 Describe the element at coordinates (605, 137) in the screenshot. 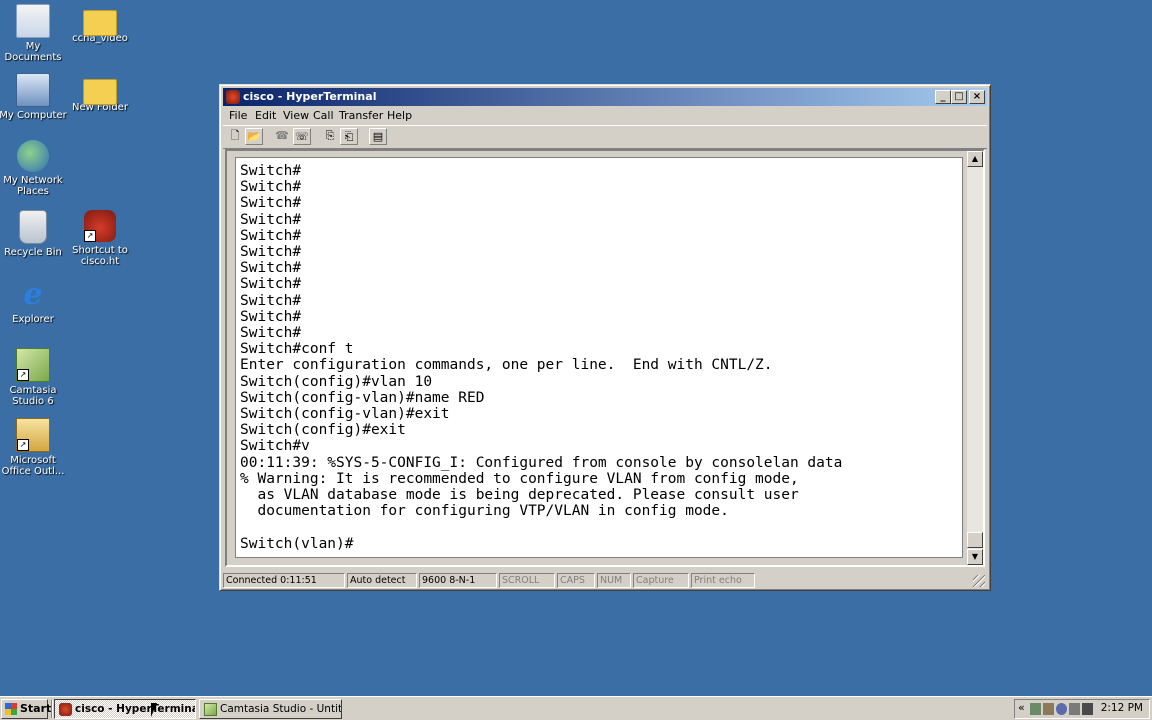

I see `toolbar: 🗋 📂 ☎ ☏ ⎘ ⎗ ▤` at that location.